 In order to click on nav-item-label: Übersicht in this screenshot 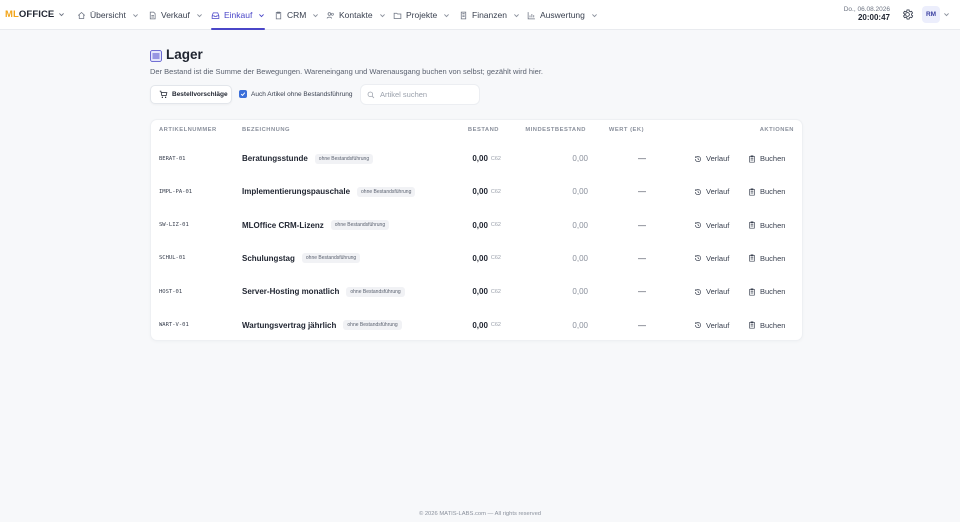, I will do `click(108, 15)`.